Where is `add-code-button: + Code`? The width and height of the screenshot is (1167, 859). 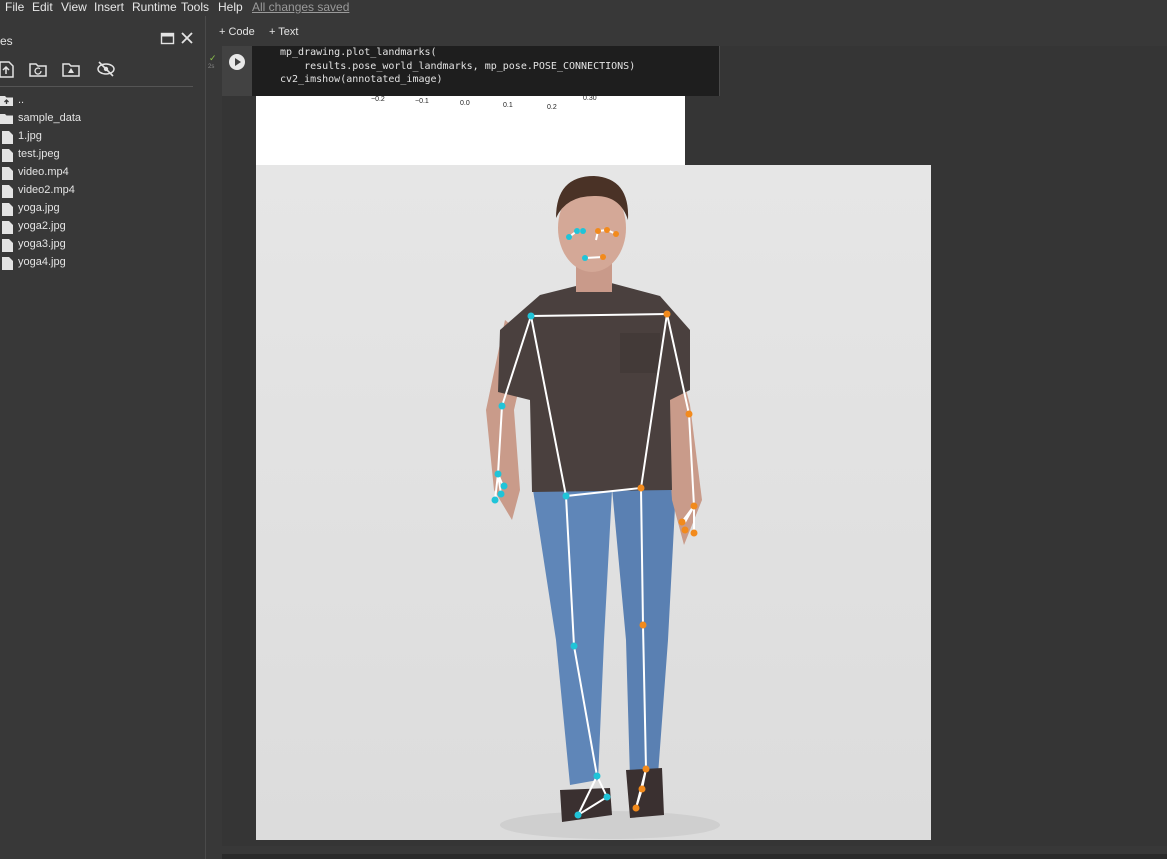
add-code-button: + Code is located at coordinates (237, 32).